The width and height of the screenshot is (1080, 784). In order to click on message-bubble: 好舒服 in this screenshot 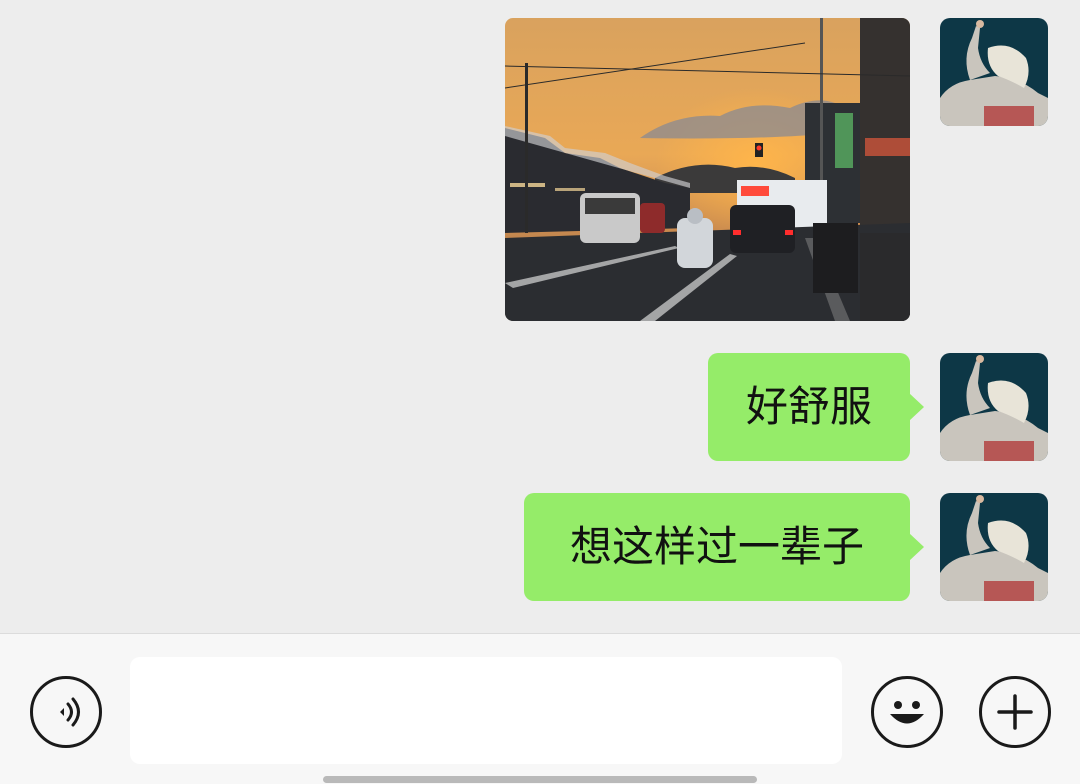, I will do `click(816, 407)`.